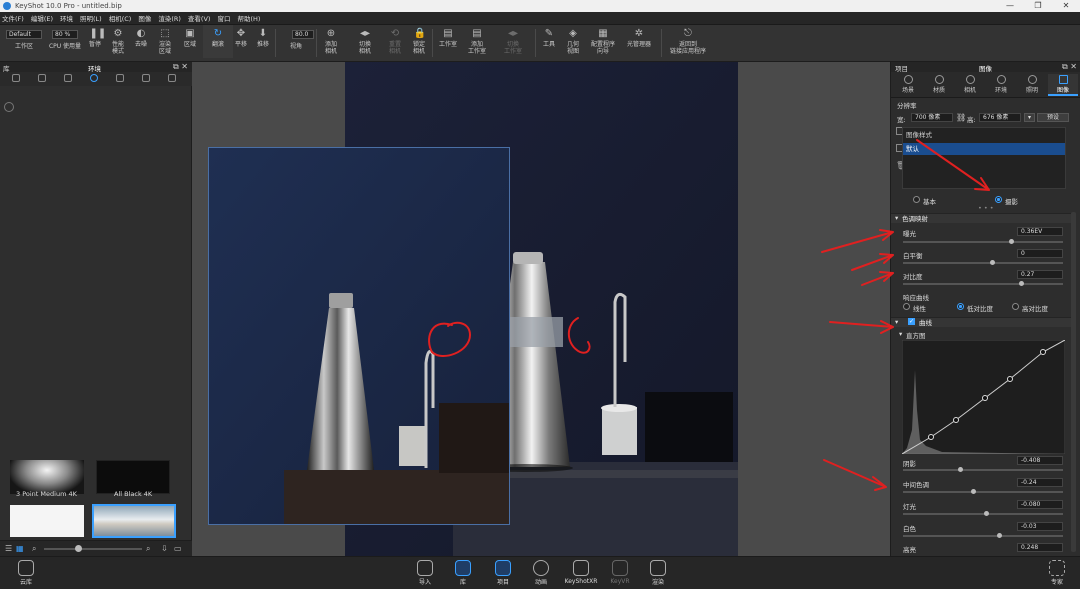 The image size is (1080, 589). What do you see at coordinates (620, 574) in the screenshot?
I see `keyvr-button: KeyVR` at bounding box center [620, 574].